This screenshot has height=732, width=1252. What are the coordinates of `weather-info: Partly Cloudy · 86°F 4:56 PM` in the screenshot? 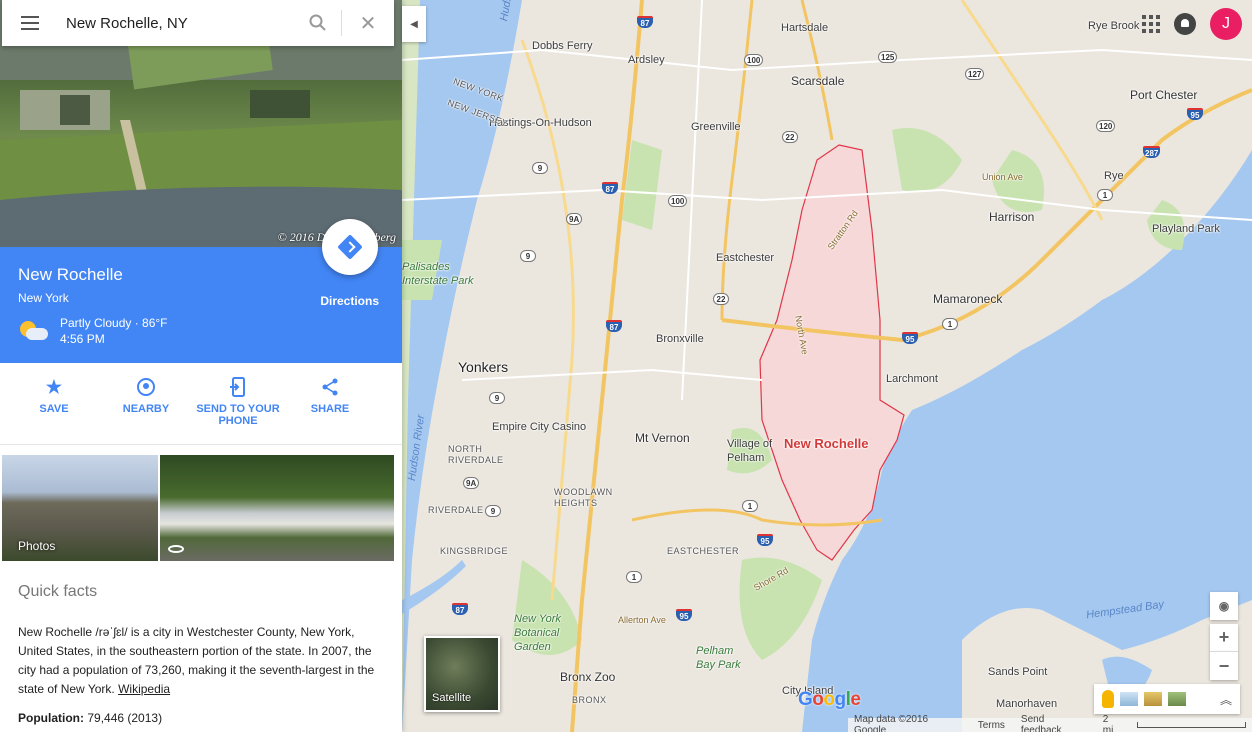 It's located at (201, 331).